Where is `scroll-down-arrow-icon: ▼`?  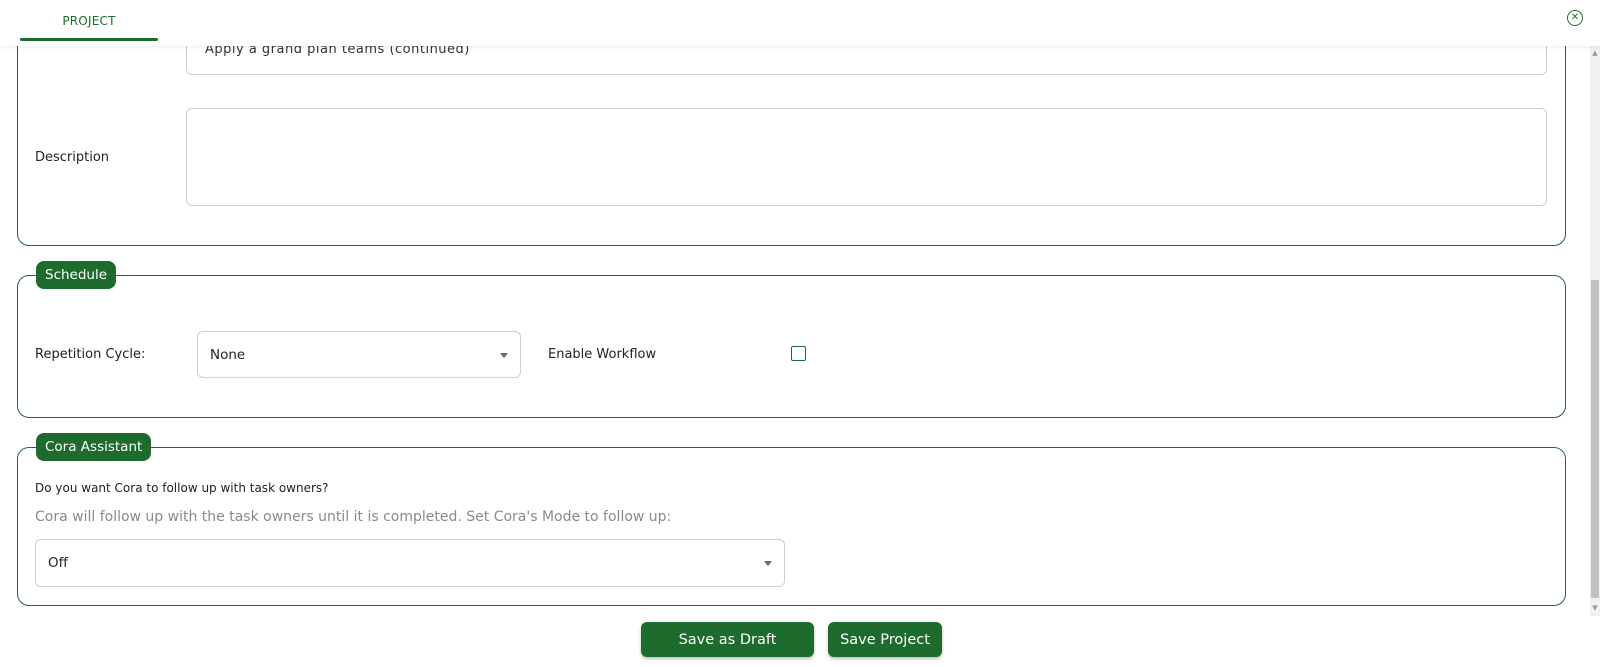 scroll-down-arrow-icon: ▼ is located at coordinates (1595, 608).